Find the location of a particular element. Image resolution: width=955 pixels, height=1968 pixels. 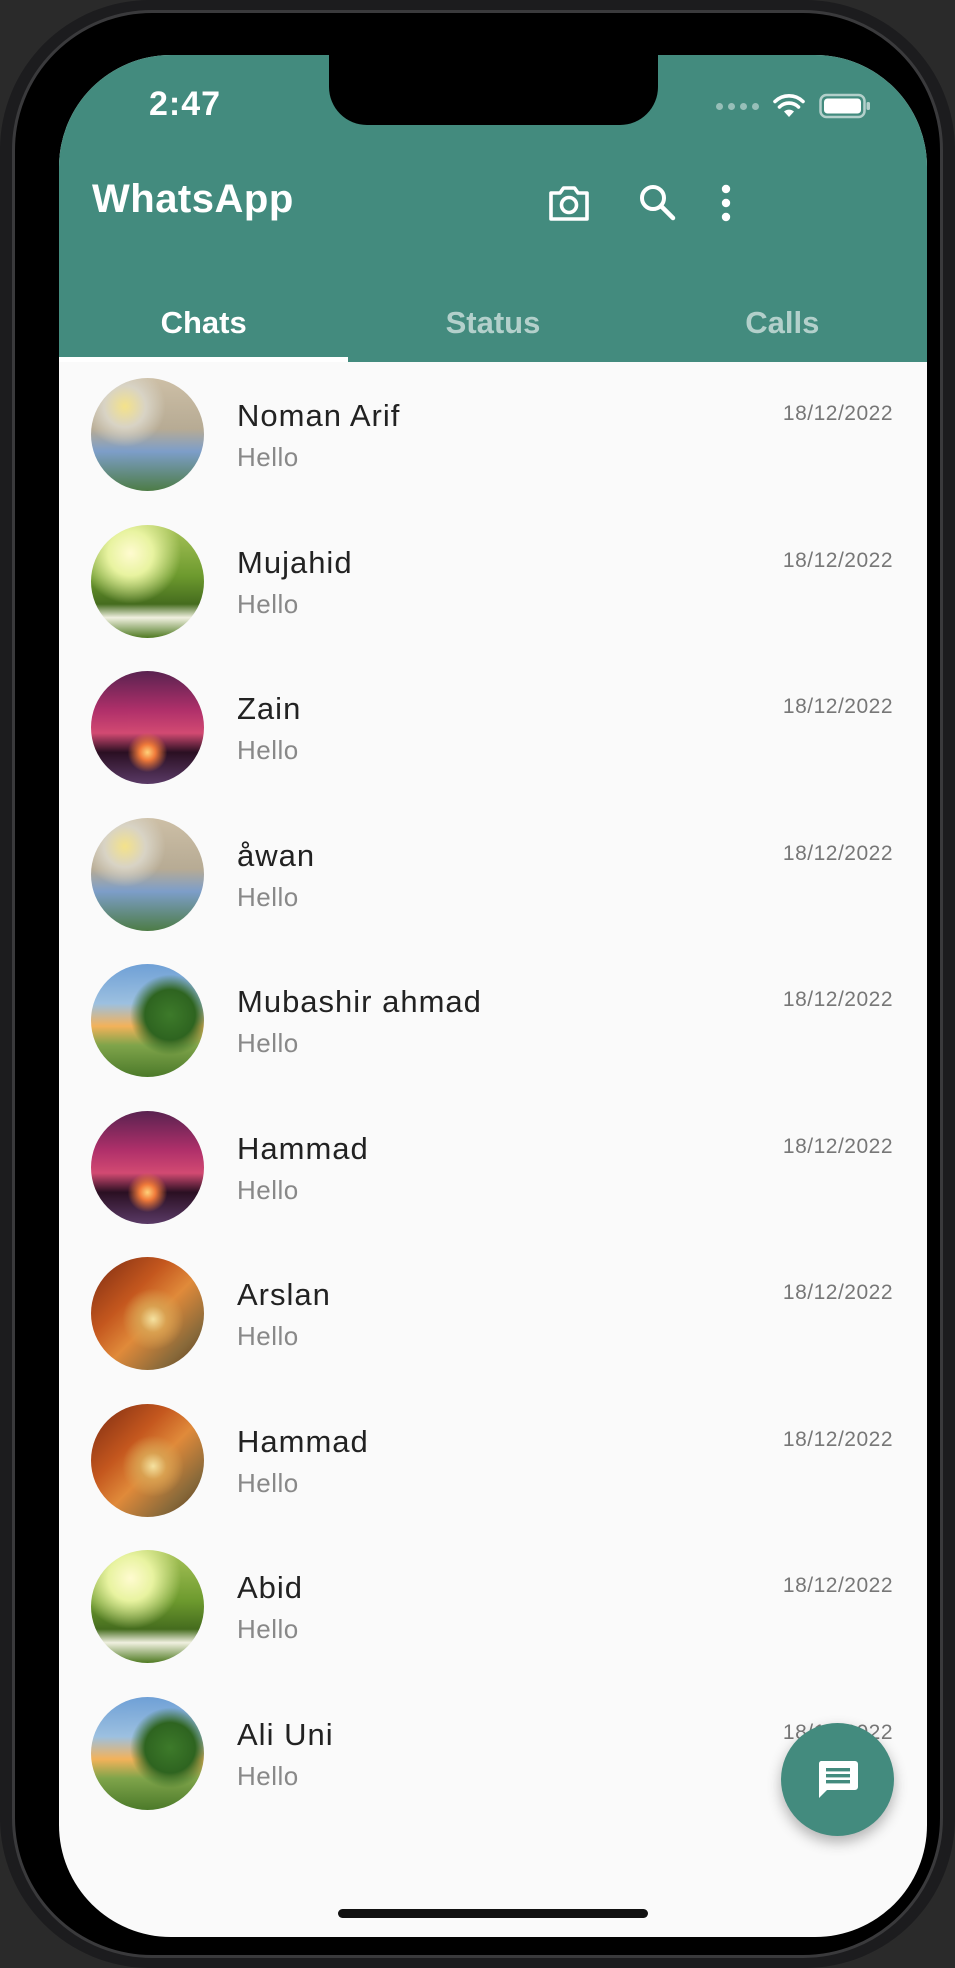

more-options-button is located at coordinates (726, 203).